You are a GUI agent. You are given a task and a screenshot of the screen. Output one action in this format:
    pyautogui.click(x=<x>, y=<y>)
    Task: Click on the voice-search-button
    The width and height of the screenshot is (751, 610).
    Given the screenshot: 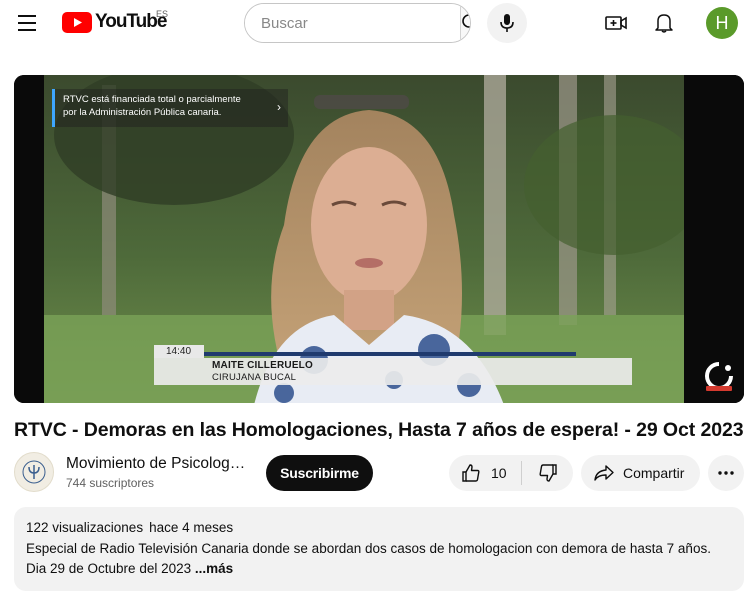 What is the action you would take?
    pyautogui.click(x=507, y=23)
    